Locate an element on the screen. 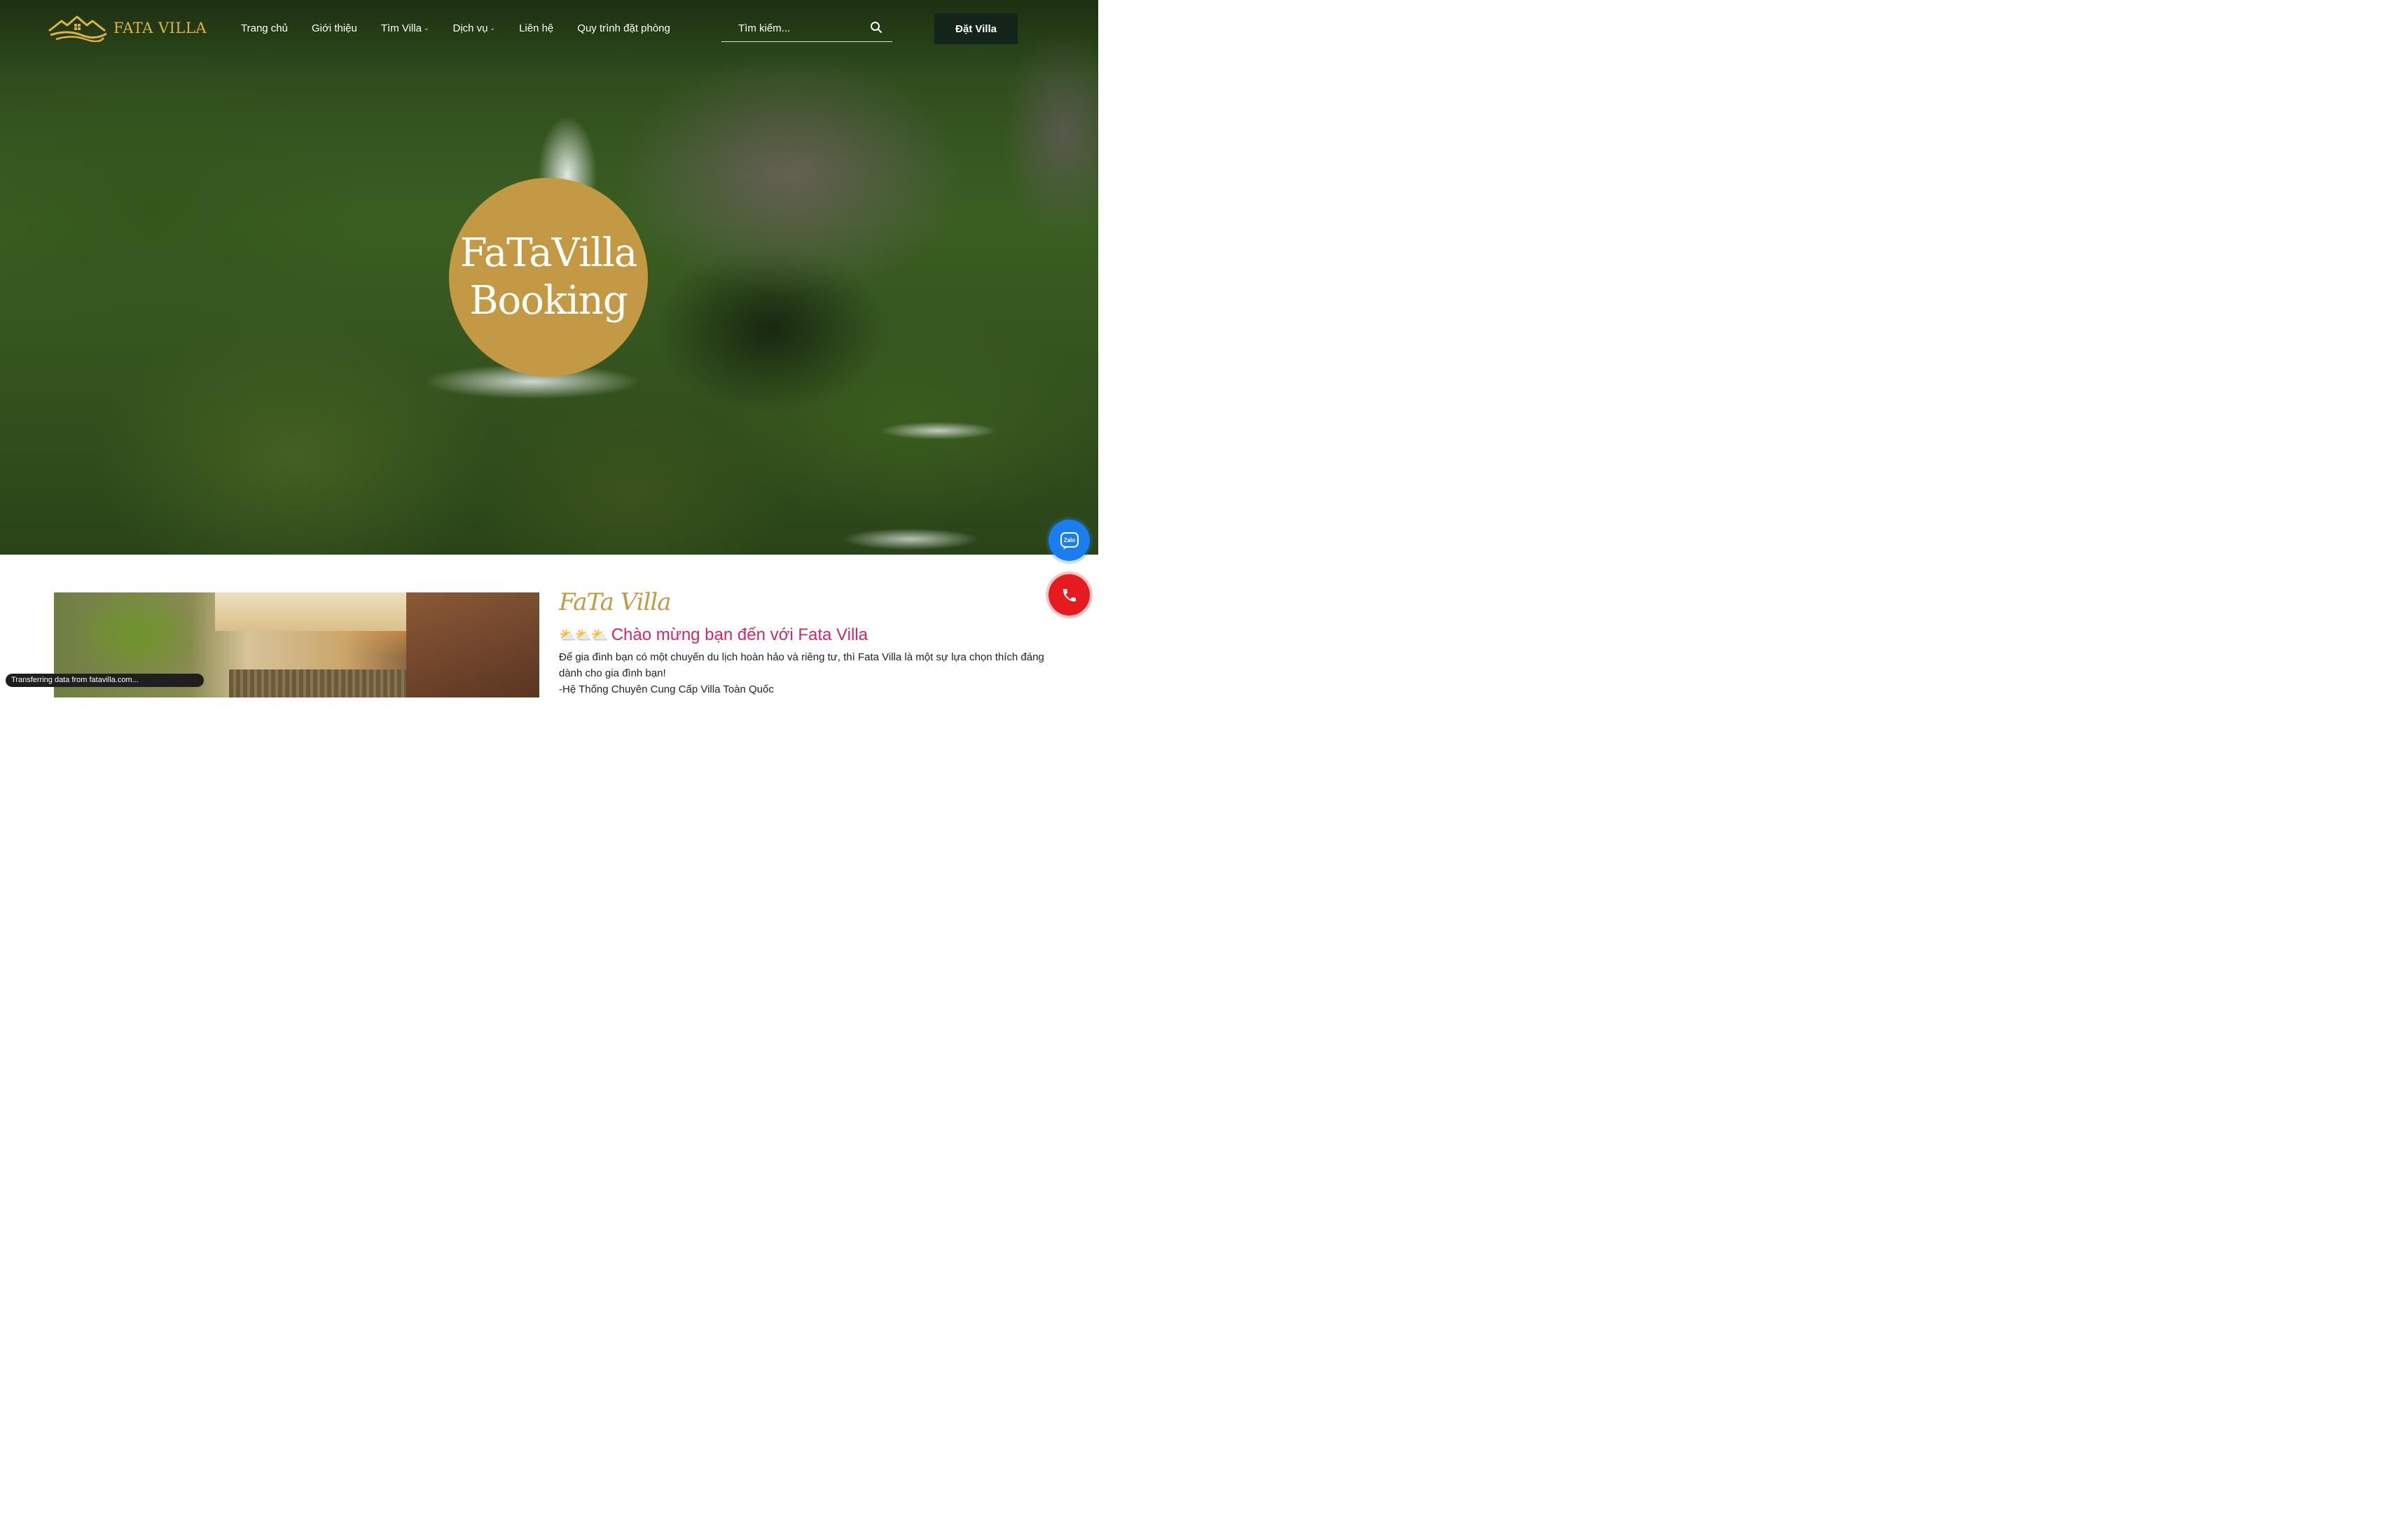 The image size is (2408, 1514). nav-item-find-villa: Tìm Villa ⌄ is located at coordinates (405, 28).